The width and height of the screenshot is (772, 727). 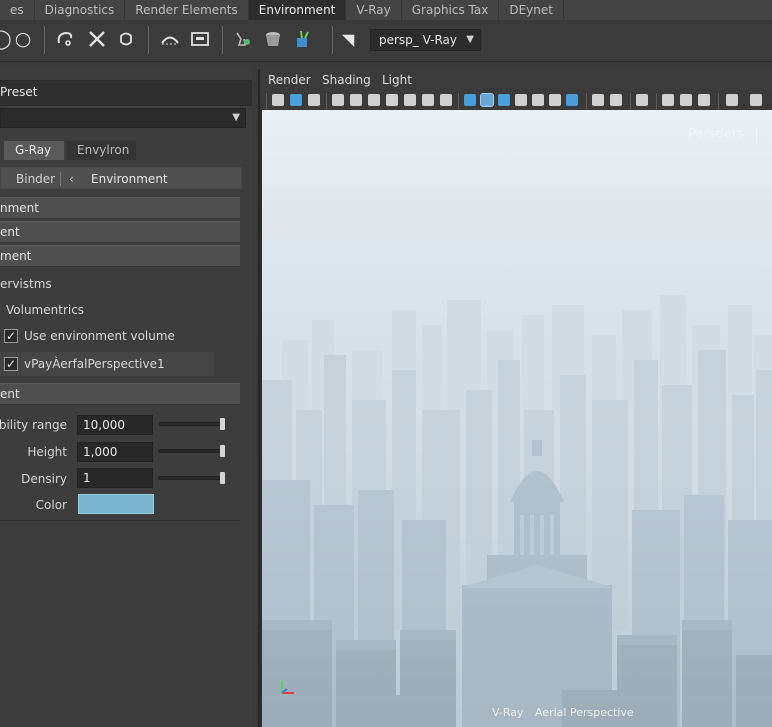 What do you see at coordinates (120, 394) in the screenshot?
I see `section-header-attributes: ent` at bounding box center [120, 394].